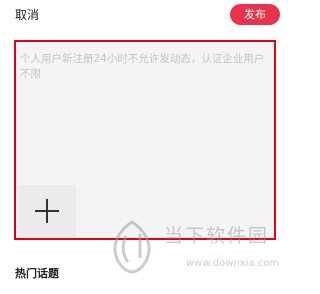 Image resolution: width=320 pixels, height=294 pixels. What do you see at coordinates (47, 211) in the screenshot?
I see `add-media-button` at bounding box center [47, 211].